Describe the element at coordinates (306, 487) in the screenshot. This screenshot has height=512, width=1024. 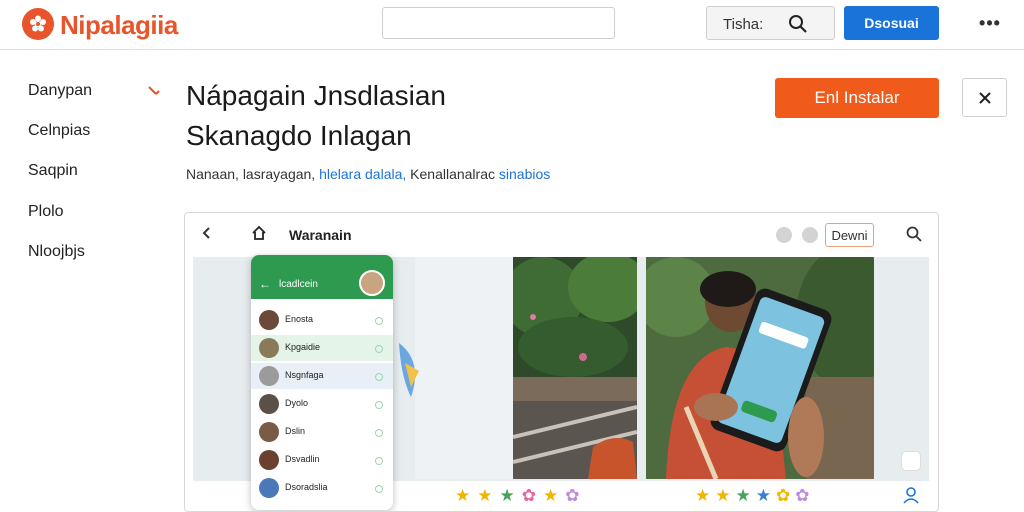
I see `contact-name: Dsoradslia` at that location.